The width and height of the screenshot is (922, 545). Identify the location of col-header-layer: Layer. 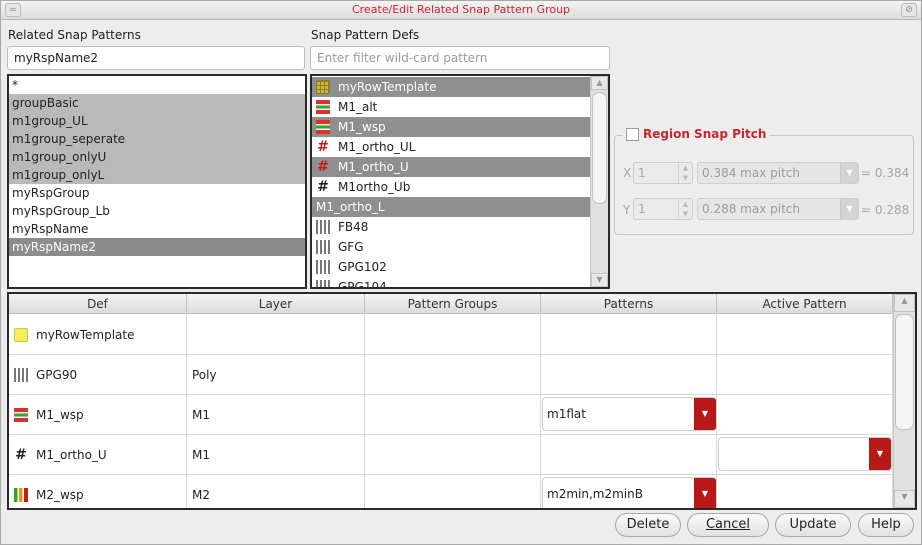
(276, 304).